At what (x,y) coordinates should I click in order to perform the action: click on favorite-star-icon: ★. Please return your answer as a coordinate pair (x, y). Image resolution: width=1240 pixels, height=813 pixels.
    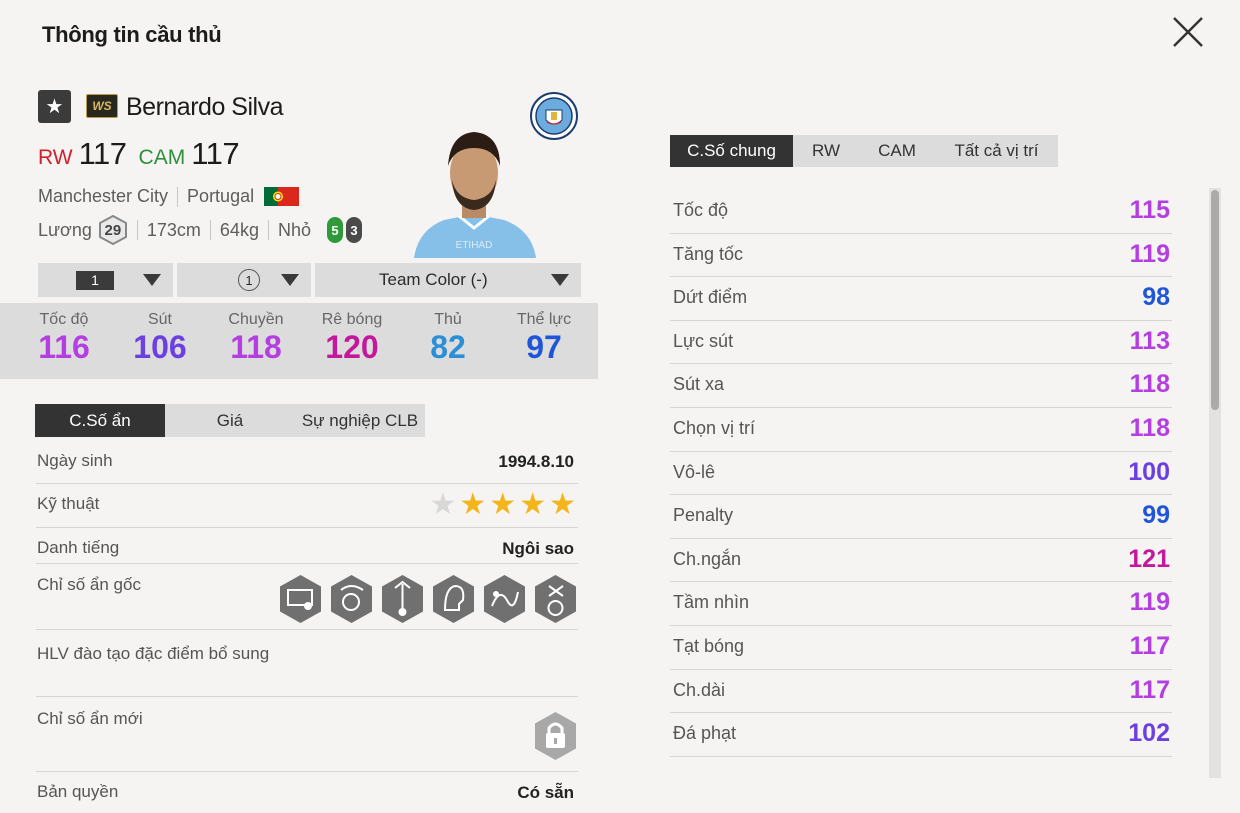
    Looking at the image, I should click on (54, 106).